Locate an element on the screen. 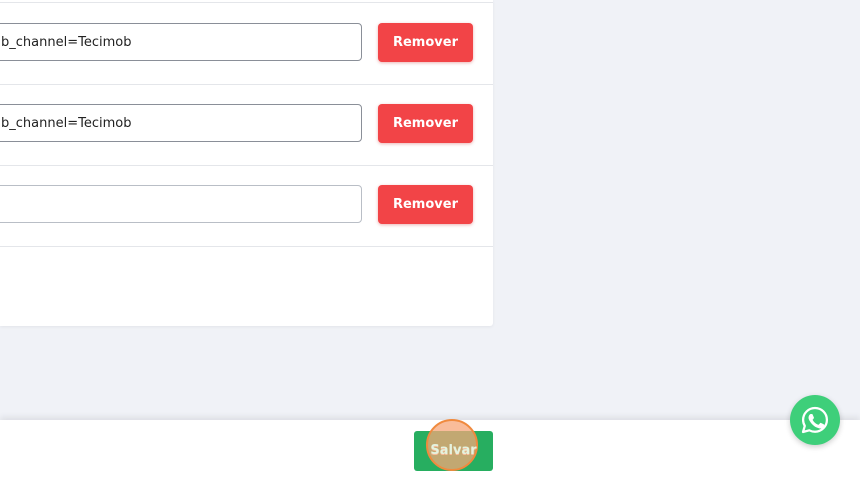 The image size is (860, 481). whatsapp-chat-button is located at coordinates (815, 420).